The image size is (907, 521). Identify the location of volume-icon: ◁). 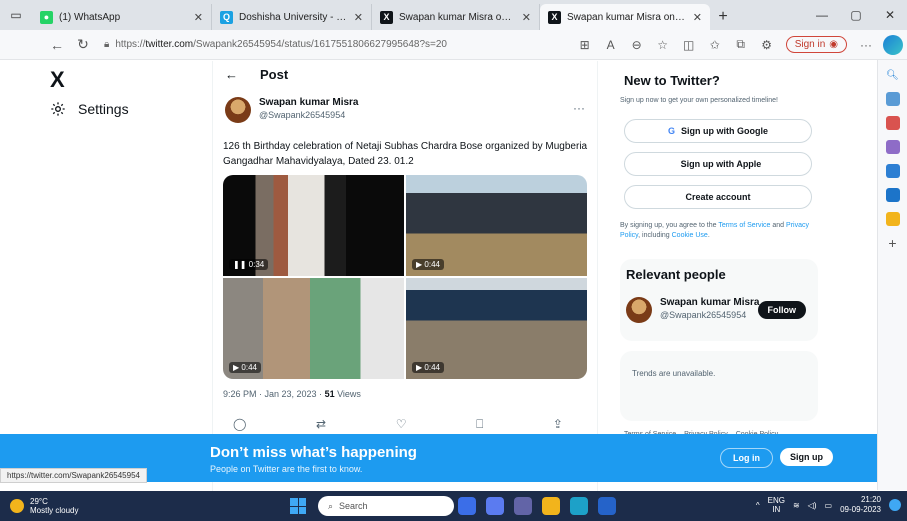
(812, 505).